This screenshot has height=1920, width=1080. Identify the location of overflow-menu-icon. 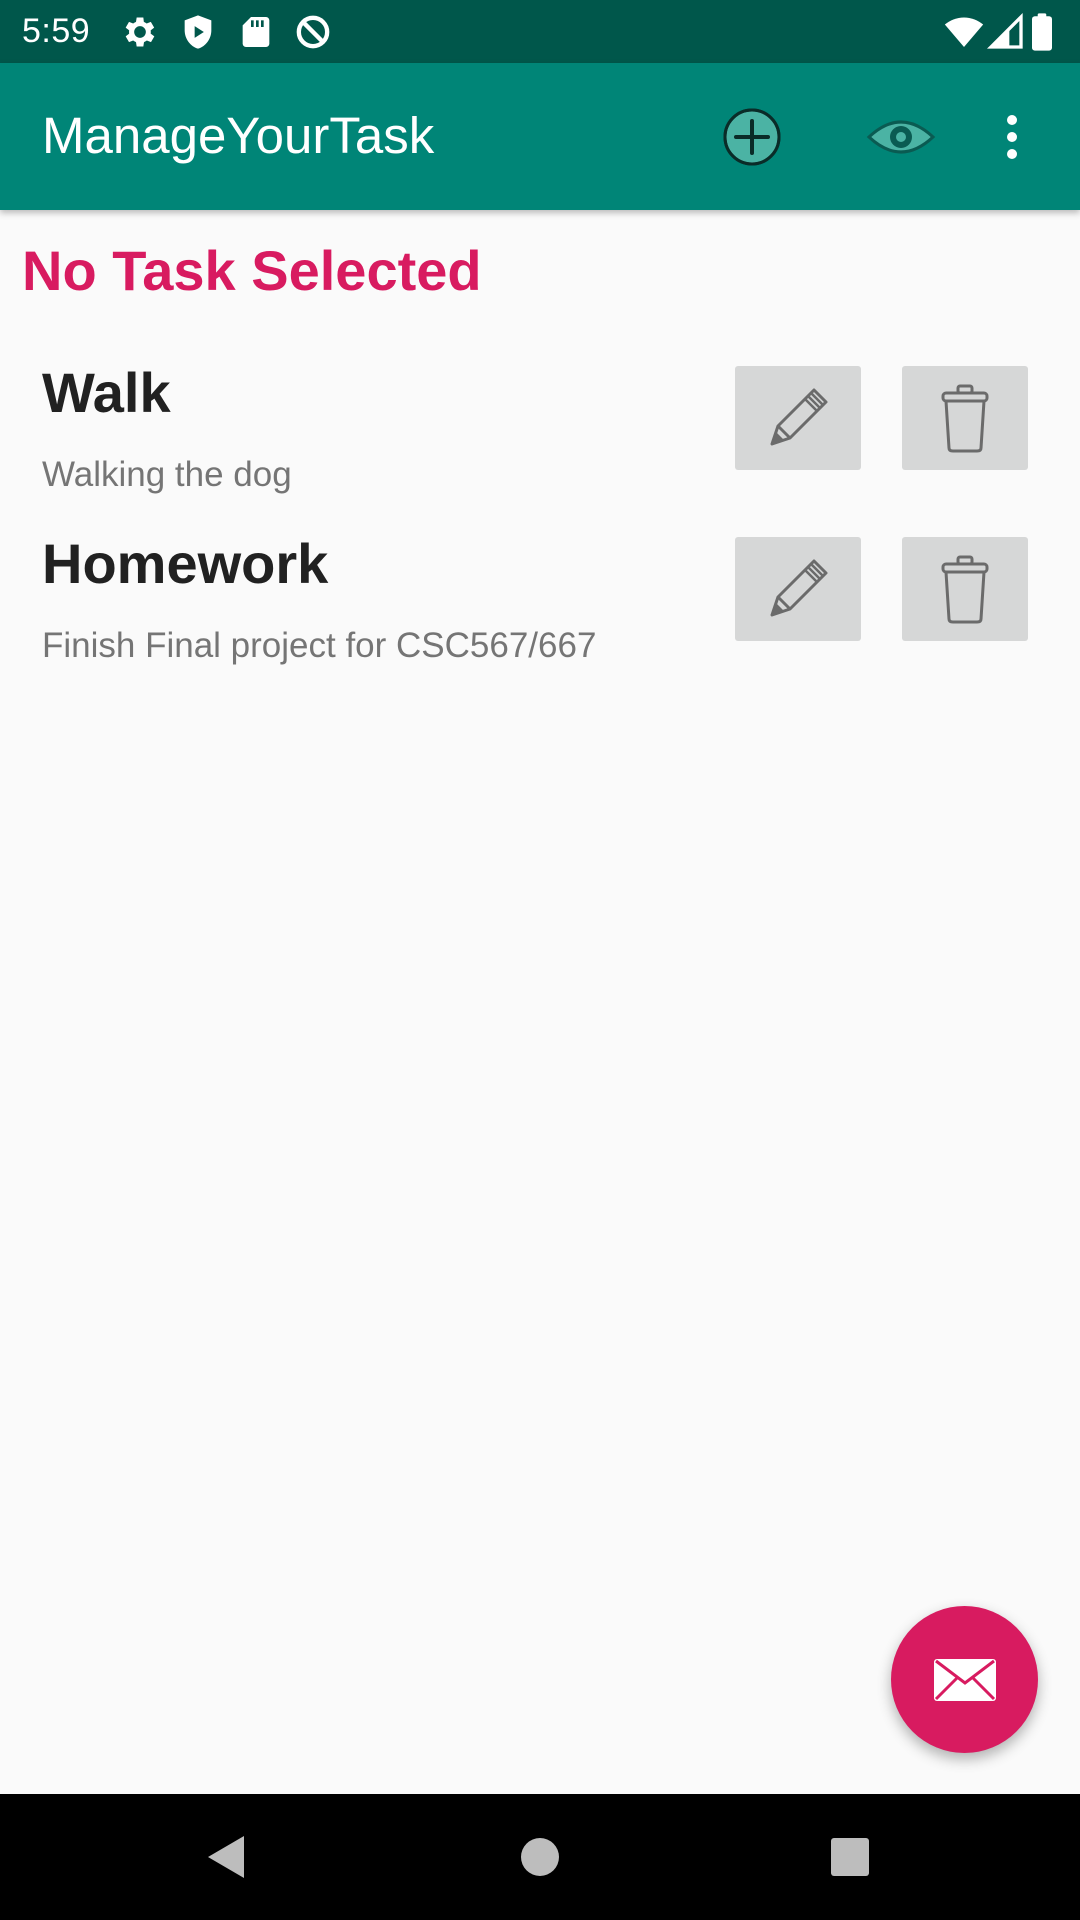
(1012, 137).